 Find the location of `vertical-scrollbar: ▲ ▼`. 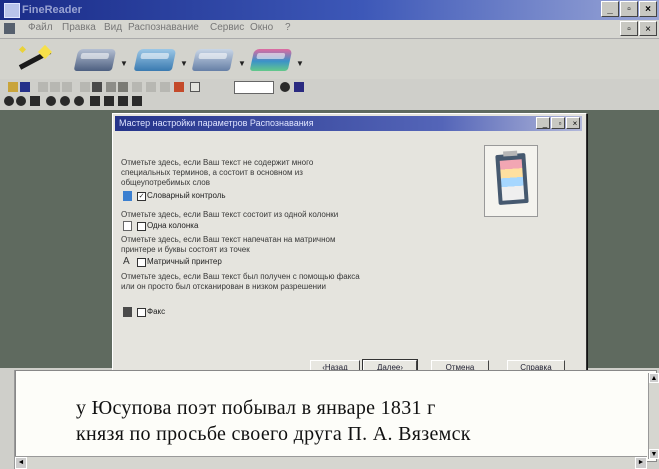

vertical-scrollbar: ▲ ▼ is located at coordinates (653, 416).